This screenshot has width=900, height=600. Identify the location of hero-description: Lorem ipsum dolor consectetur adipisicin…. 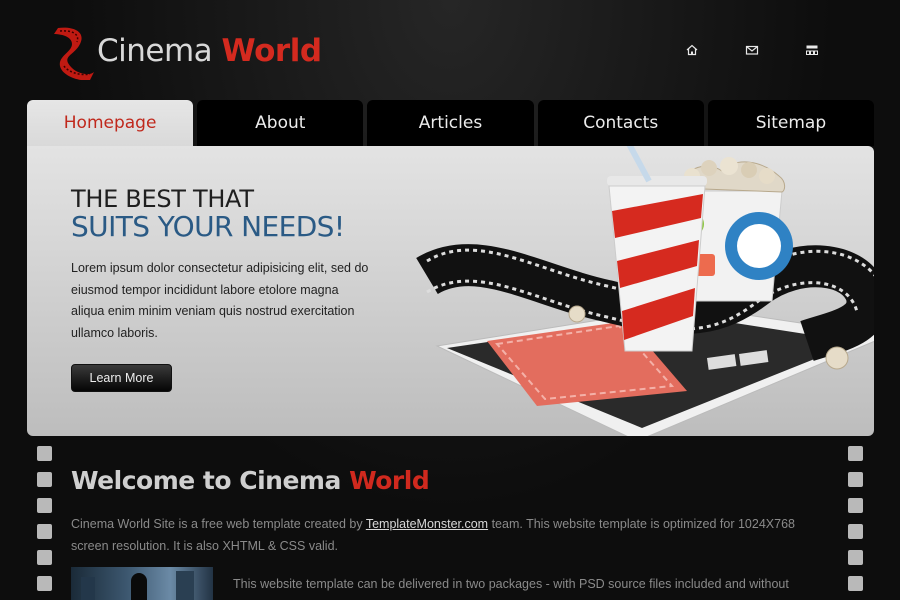
(220, 300).